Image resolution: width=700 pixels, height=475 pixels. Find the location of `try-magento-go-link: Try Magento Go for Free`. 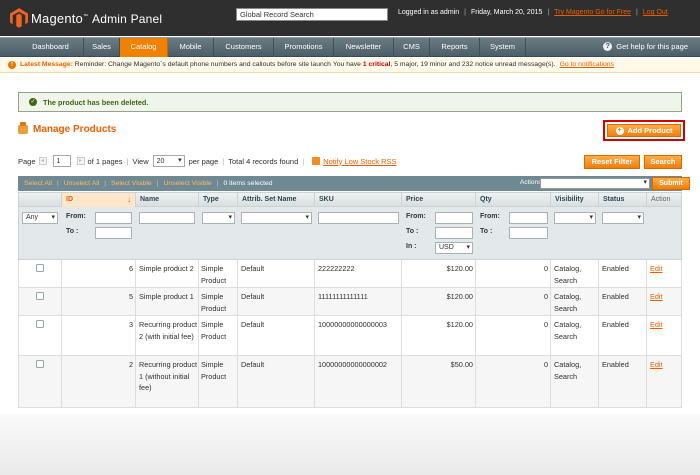

try-magento-go-link: Try Magento Go for Free is located at coordinates (592, 12).